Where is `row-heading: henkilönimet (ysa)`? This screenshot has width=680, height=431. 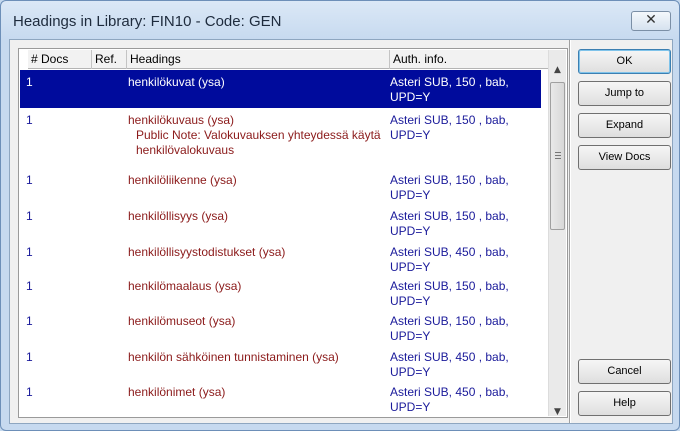 row-heading: henkilönimet (ysa) is located at coordinates (177, 392).